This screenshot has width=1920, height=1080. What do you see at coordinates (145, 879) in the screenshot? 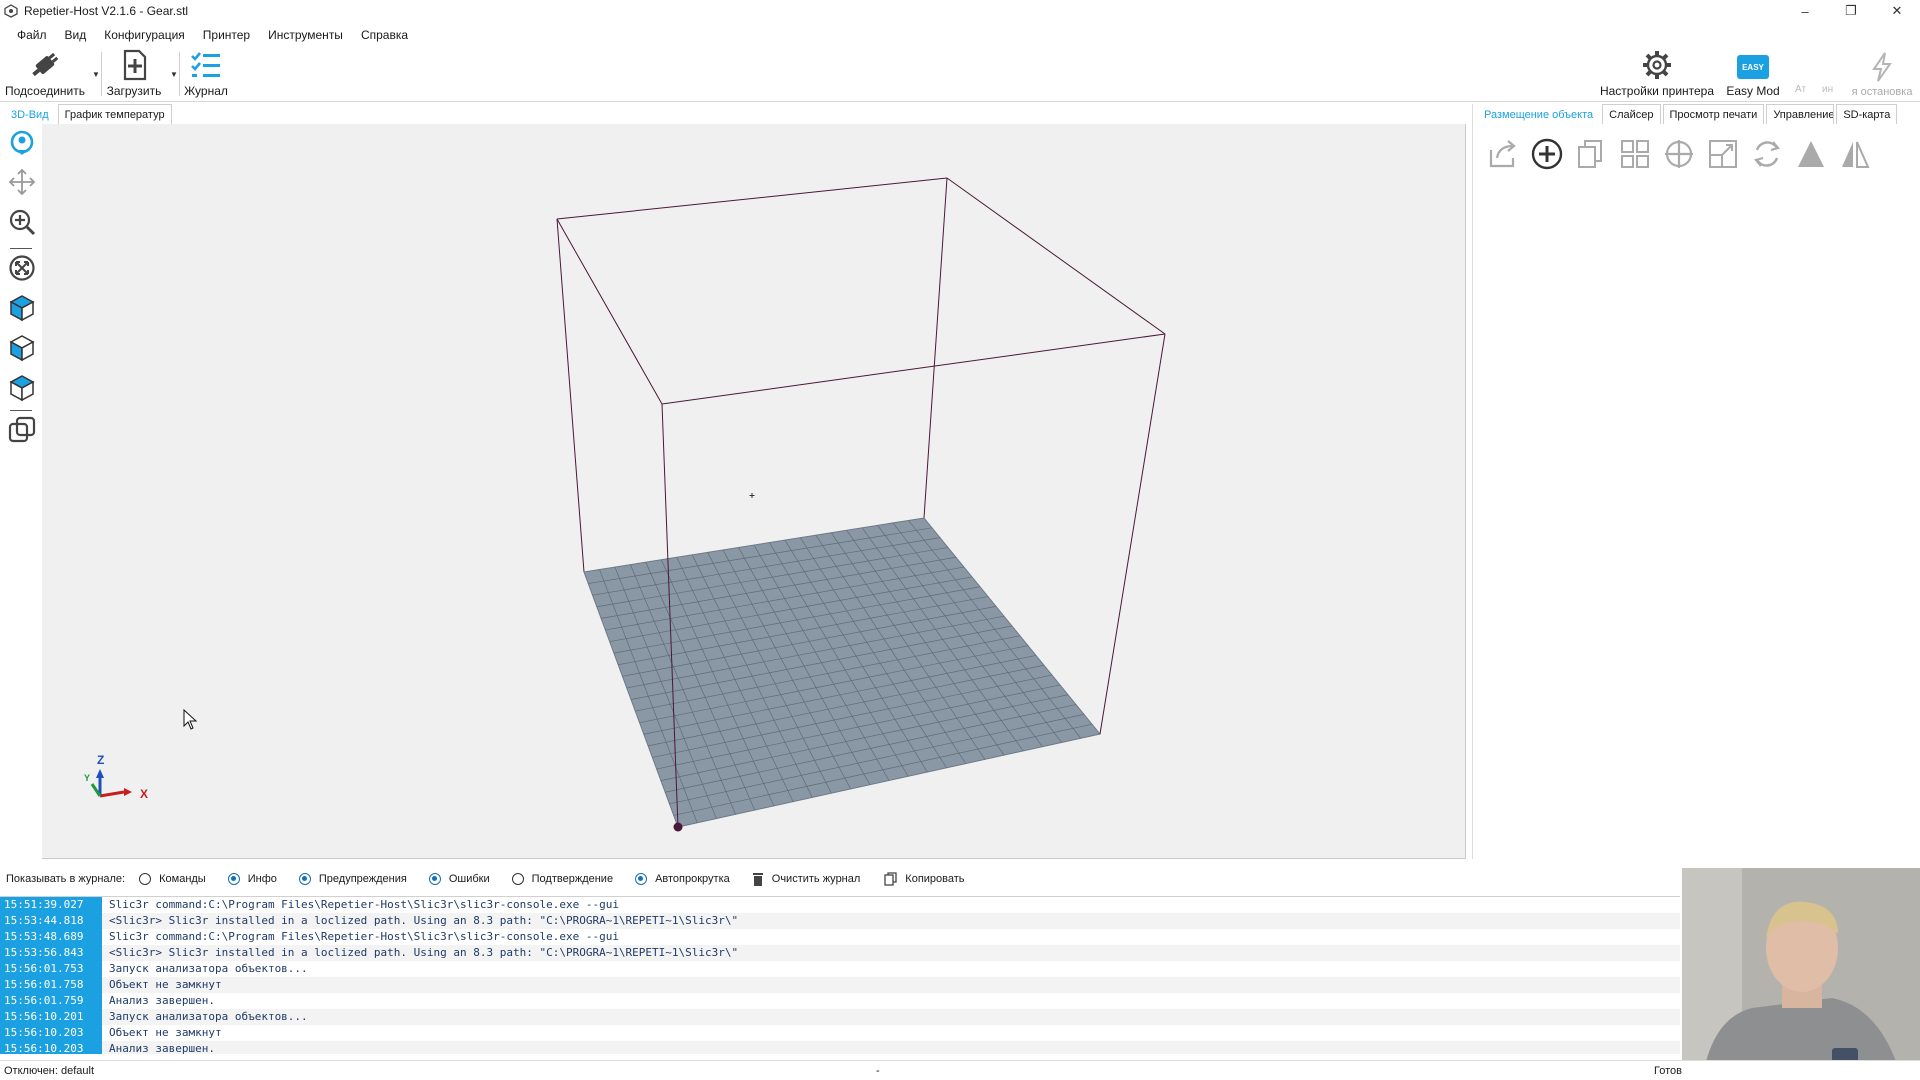
I see `filter-commands-toggle` at bounding box center [145, 879].